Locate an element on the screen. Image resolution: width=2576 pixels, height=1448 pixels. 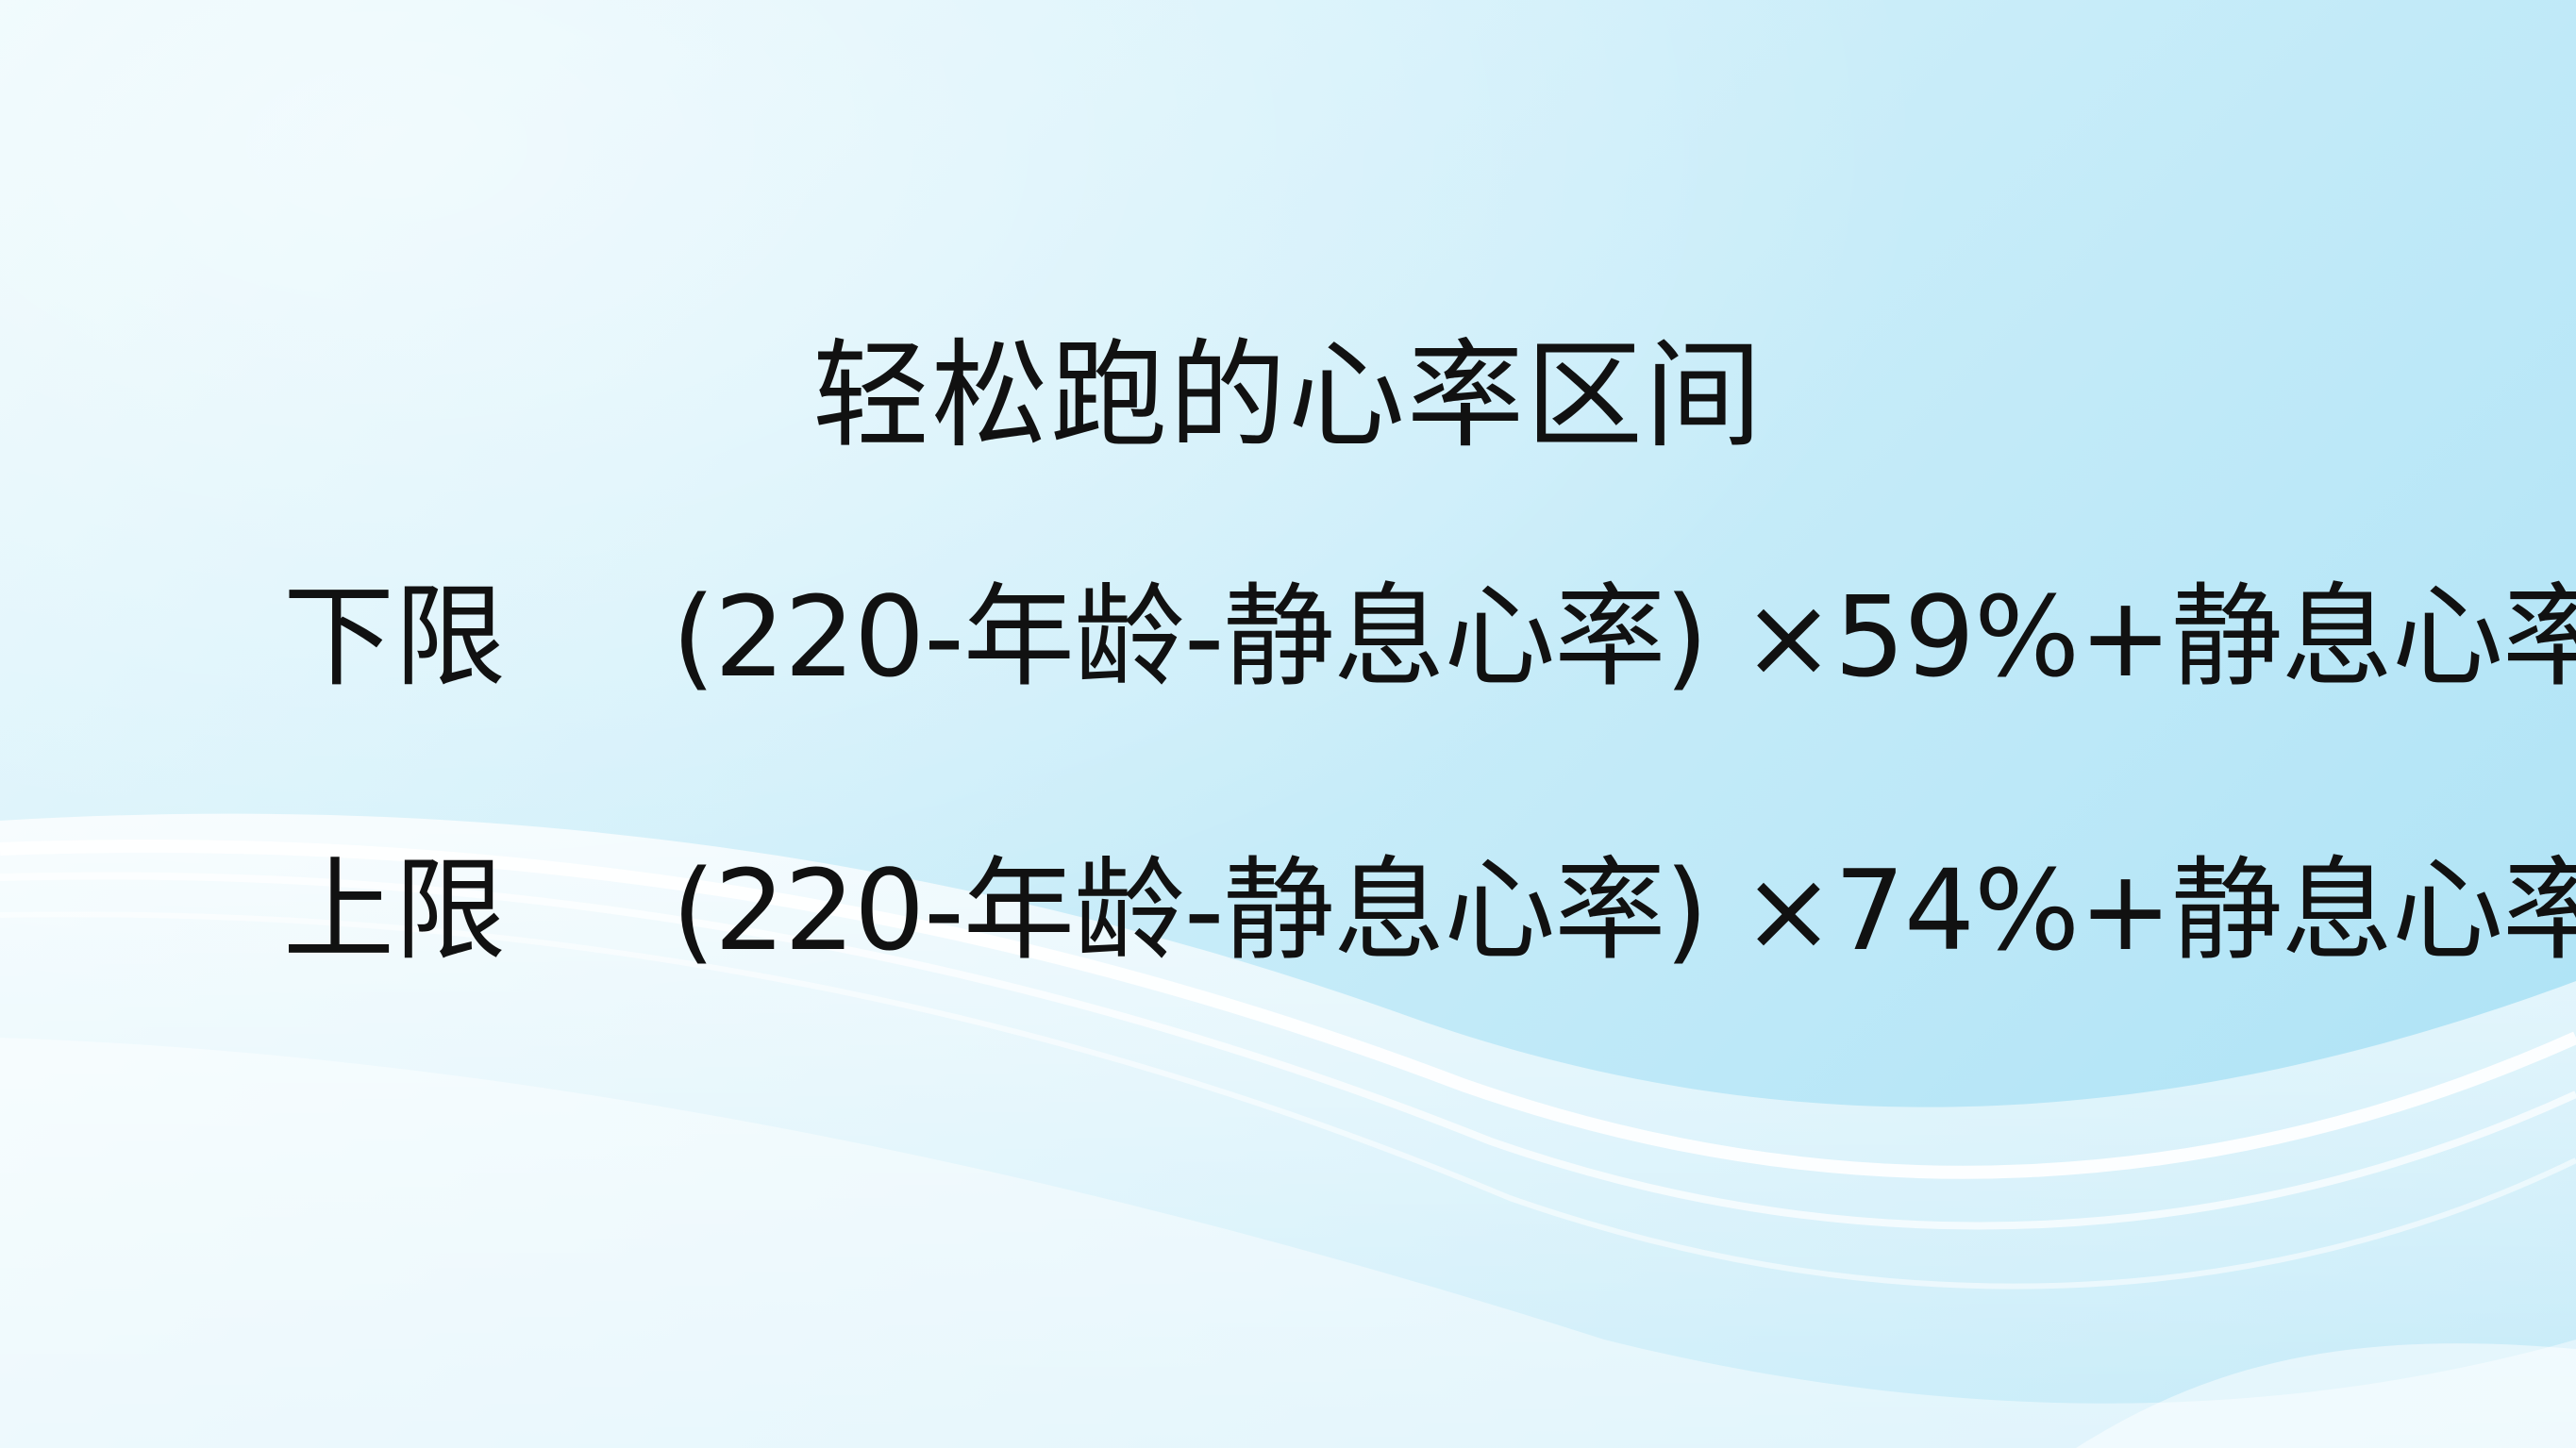
lower-limit-formula: (220-年龄-静息心率) ×59%+静息心率 is located at coordinates (1624, 637).